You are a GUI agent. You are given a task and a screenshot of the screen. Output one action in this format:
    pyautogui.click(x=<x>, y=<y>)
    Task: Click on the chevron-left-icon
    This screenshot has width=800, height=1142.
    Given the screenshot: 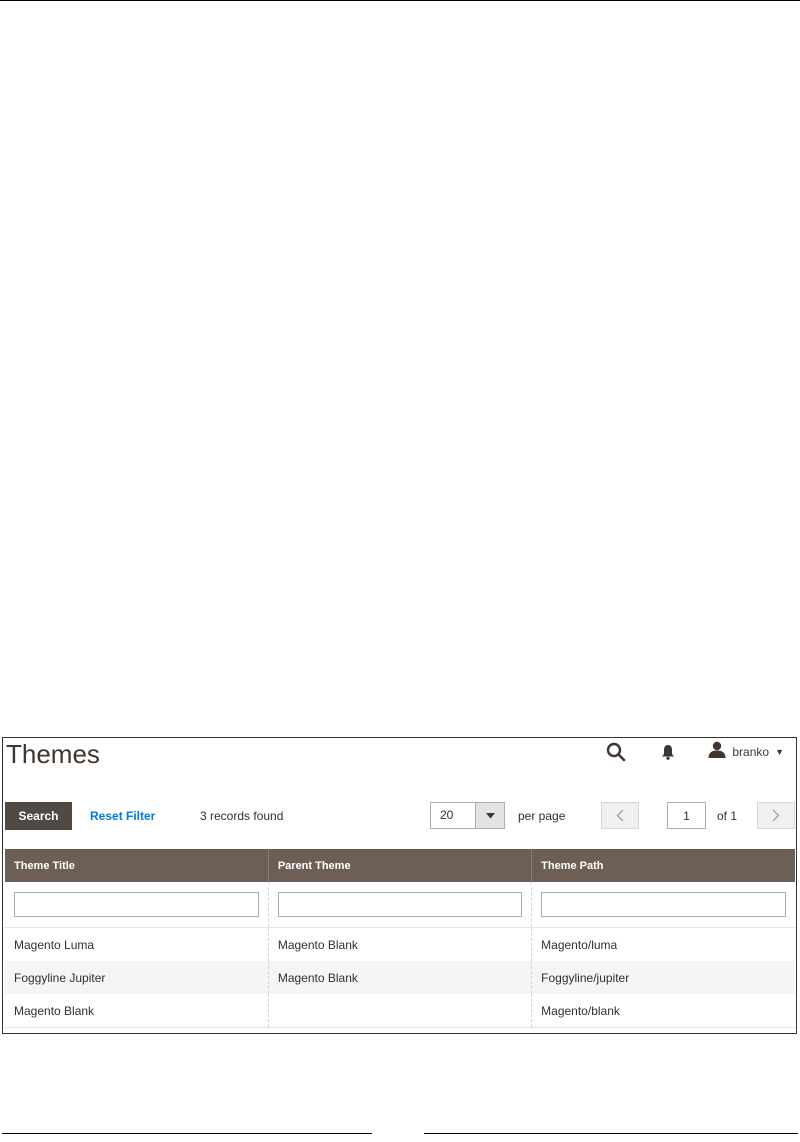 What is the action you would take?
    pyautogui.click(x=620, y=815)
    